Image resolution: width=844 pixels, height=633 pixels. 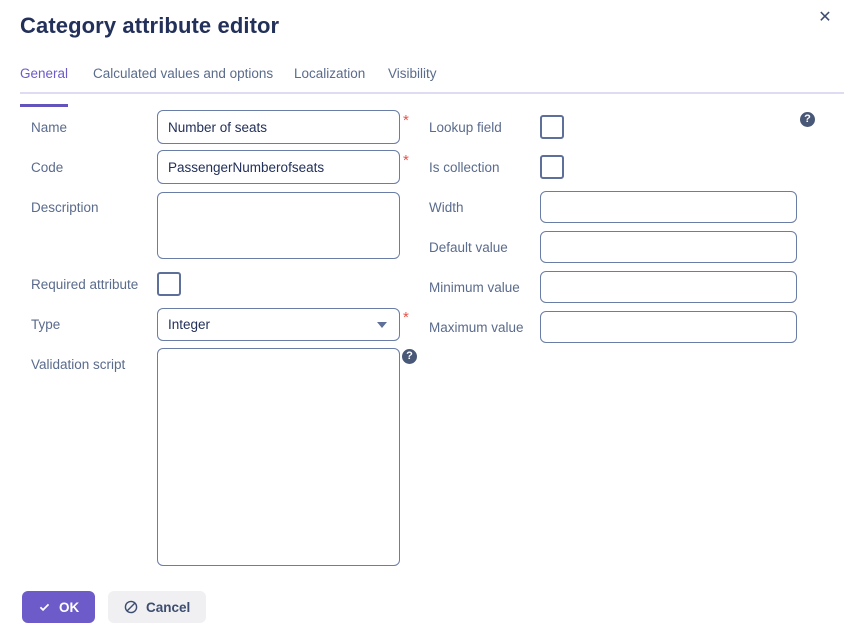 I want to click on code-input, so click(x=278, y=167).